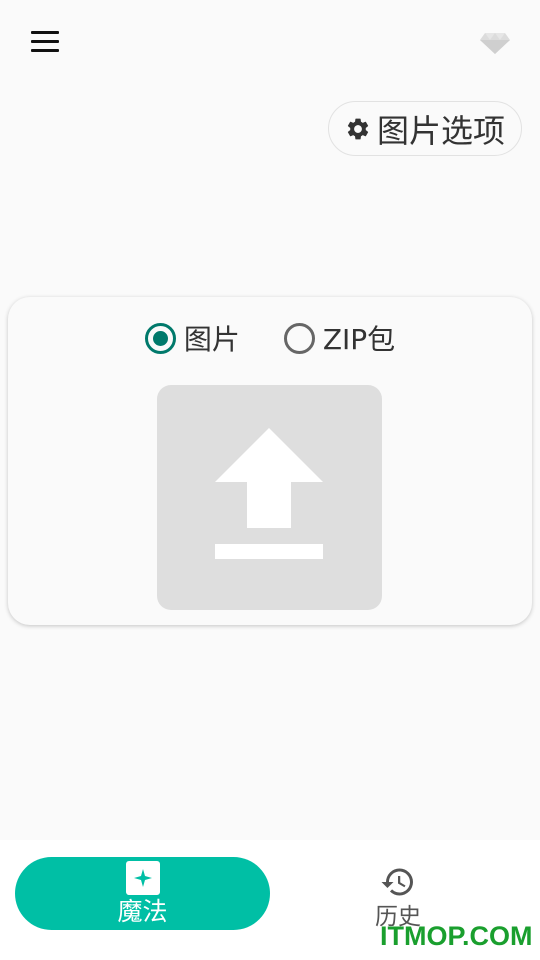 This screenshot has width=540, height=960. I want to click on image-options-button: 图片选项, so click(425, 128).